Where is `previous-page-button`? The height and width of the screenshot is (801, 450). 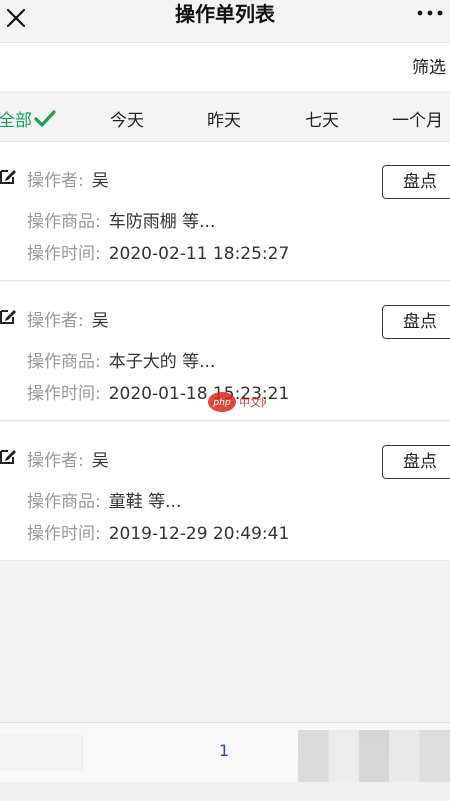
previous-page-button is located at coordinates (41, 753).